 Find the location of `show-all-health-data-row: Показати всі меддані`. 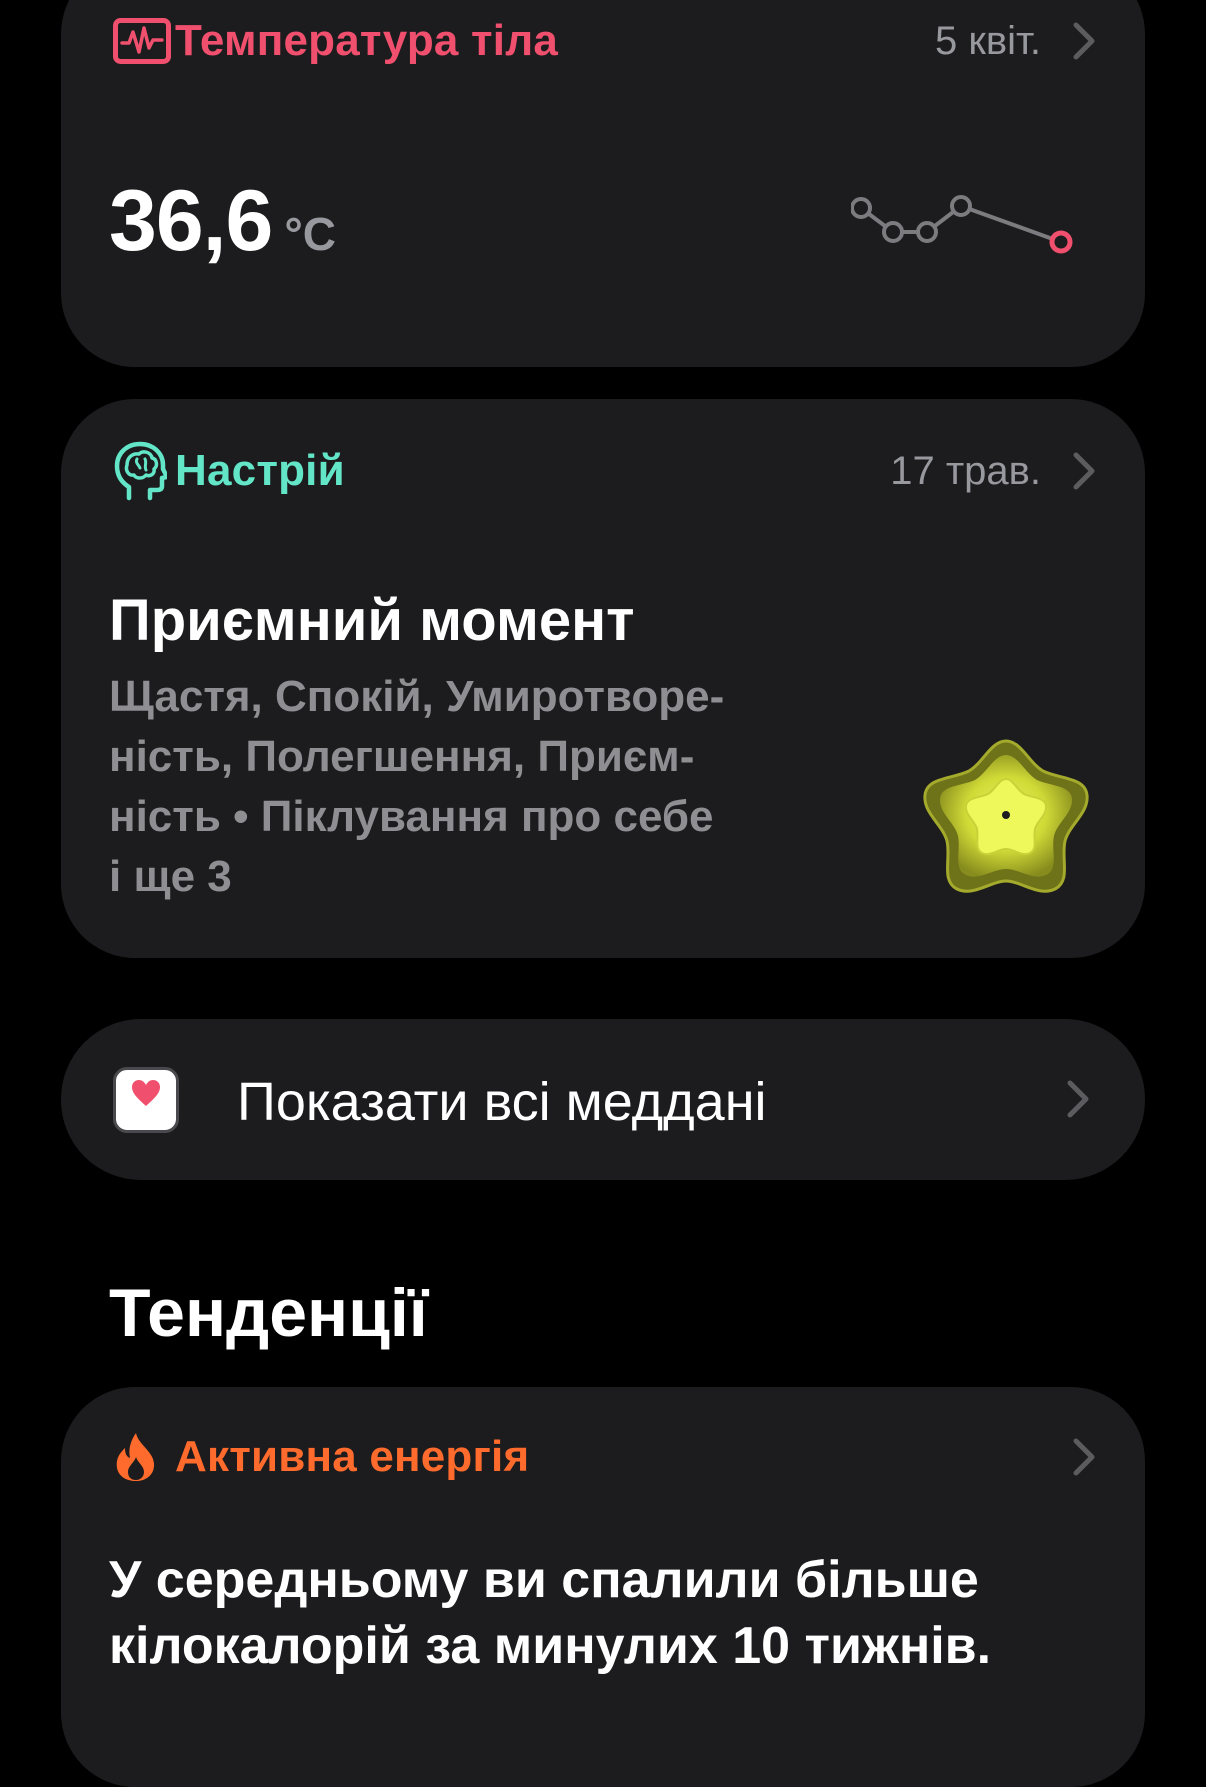

show-all-health-data-row: Показати всі меддані is located at coordinates (603, 1099).